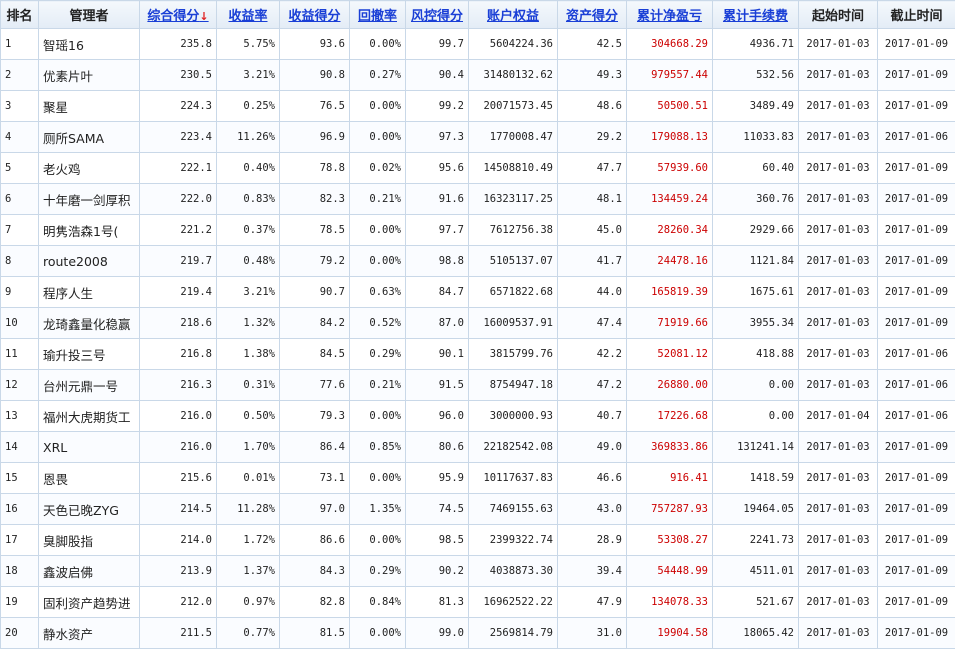  Describe the element at coordinates (670, 571) in the screenshot. I see `cum-pnl-cell: 54448.99` at that location.